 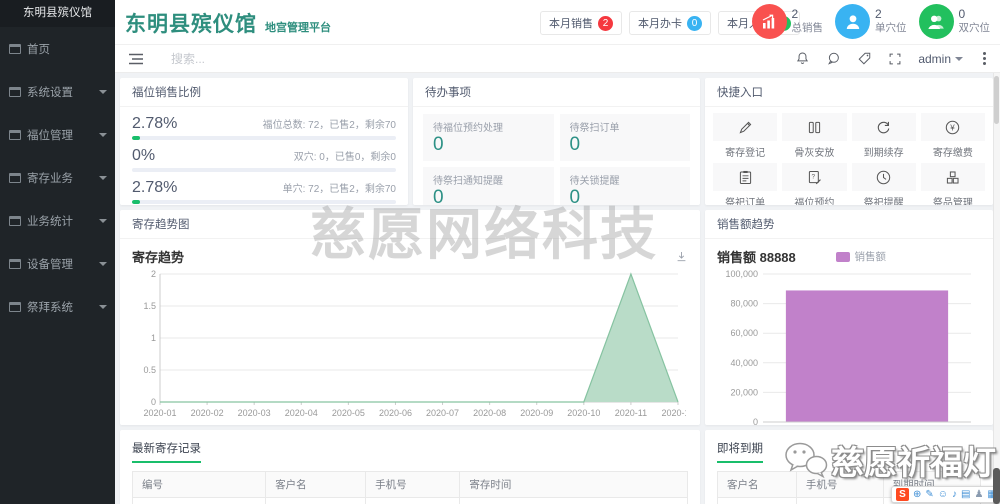 What do you see at coordinates (571, 24) in the screenshot?
I see `badge-label: 本月销售` at bounding box center [571, 24].